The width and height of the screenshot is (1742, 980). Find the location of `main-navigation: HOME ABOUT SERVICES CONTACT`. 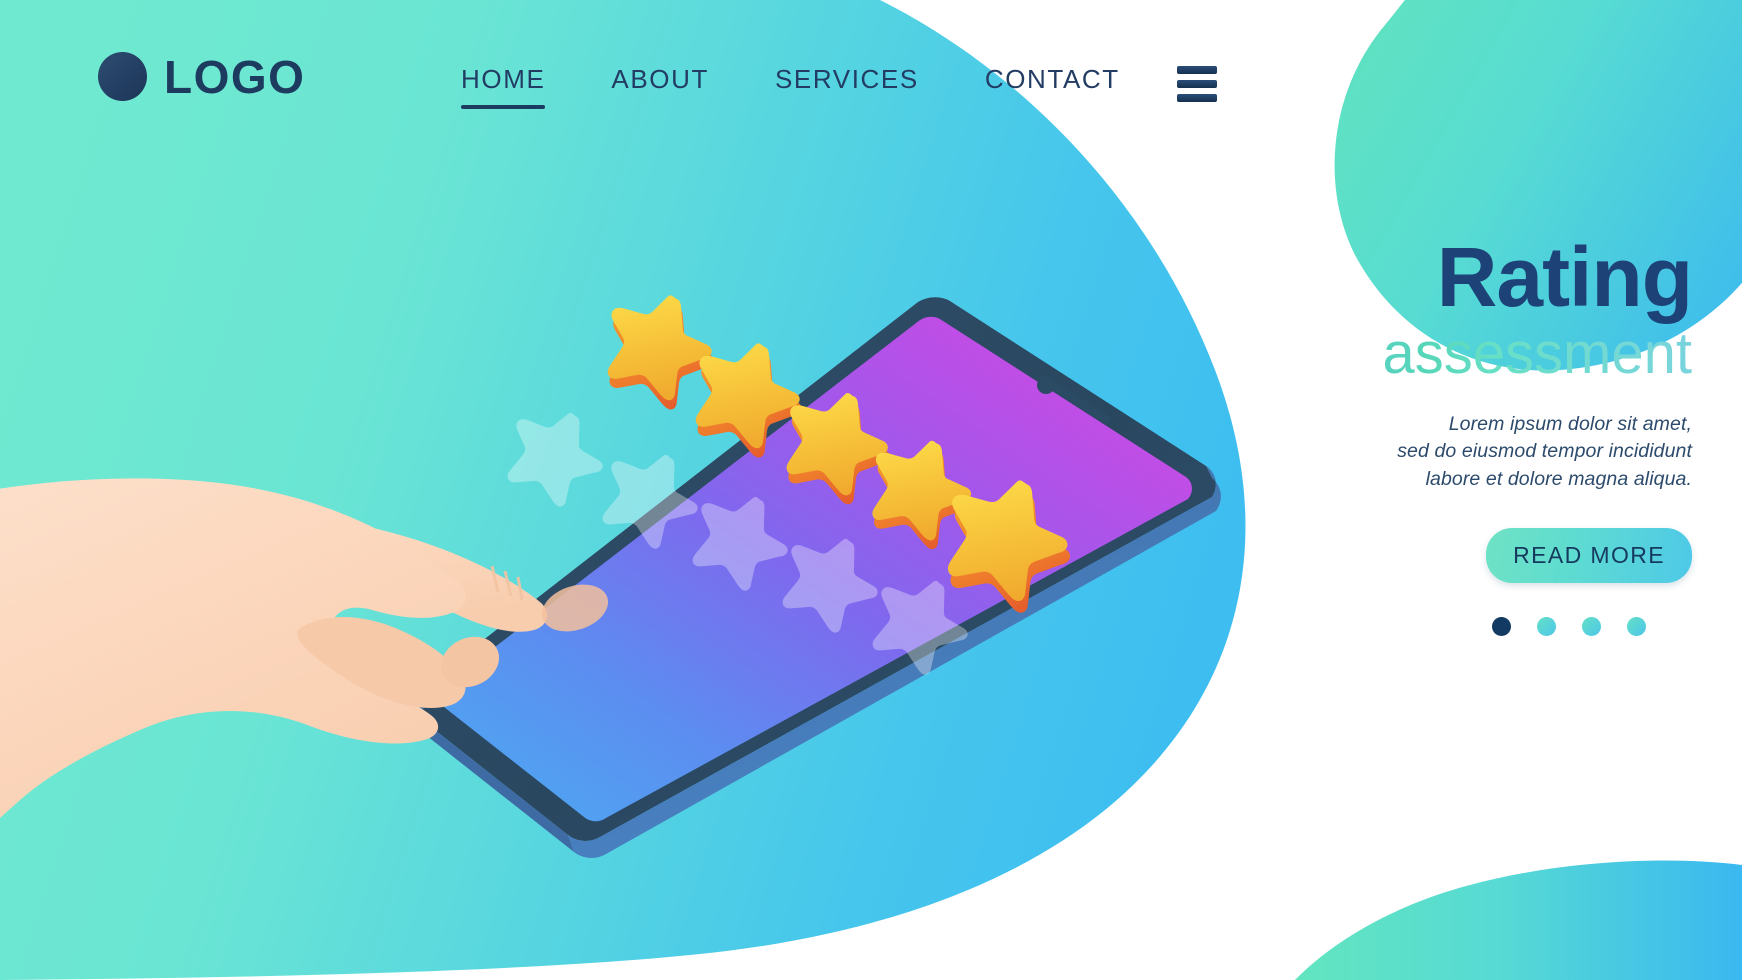

main-navigation: HOME ABOUT SERVICES CONTACT is located at coordinates (823, 83).